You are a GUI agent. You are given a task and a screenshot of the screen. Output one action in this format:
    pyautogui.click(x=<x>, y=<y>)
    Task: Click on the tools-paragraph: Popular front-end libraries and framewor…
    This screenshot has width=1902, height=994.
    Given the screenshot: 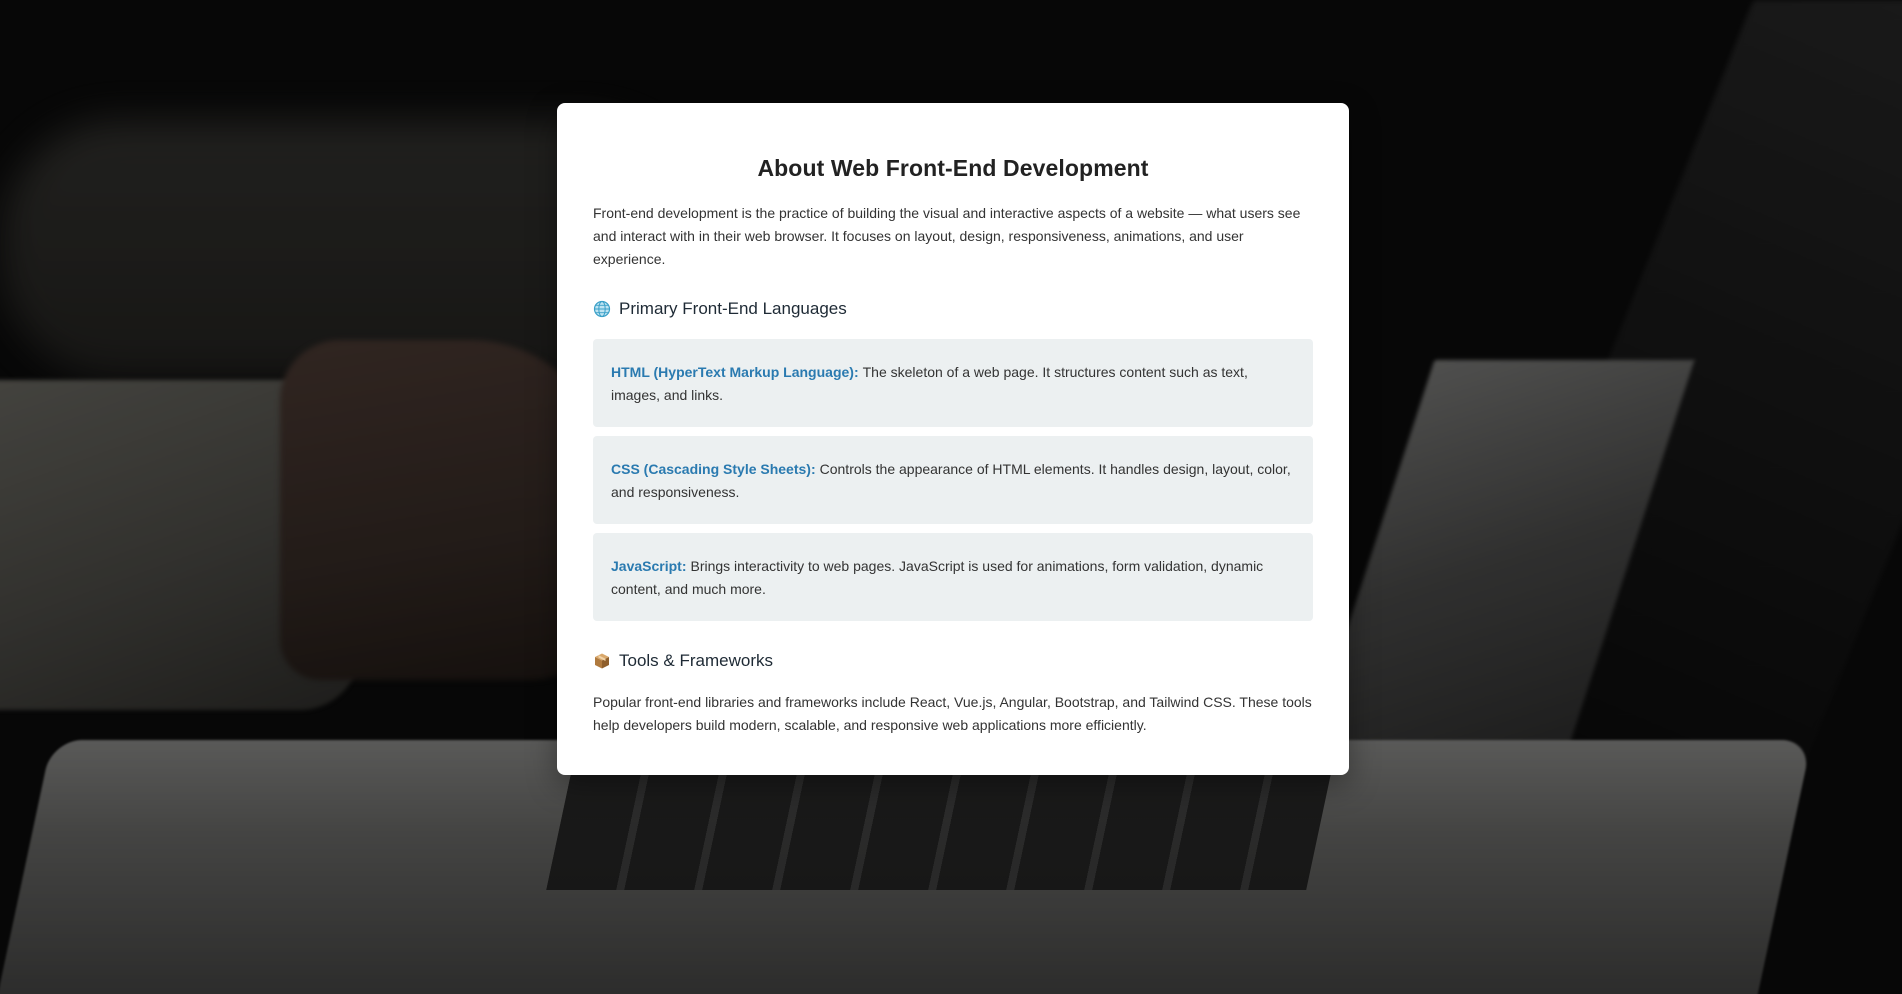 What is the action you would take?
    pyautogui.click(x=952, y=713)
    